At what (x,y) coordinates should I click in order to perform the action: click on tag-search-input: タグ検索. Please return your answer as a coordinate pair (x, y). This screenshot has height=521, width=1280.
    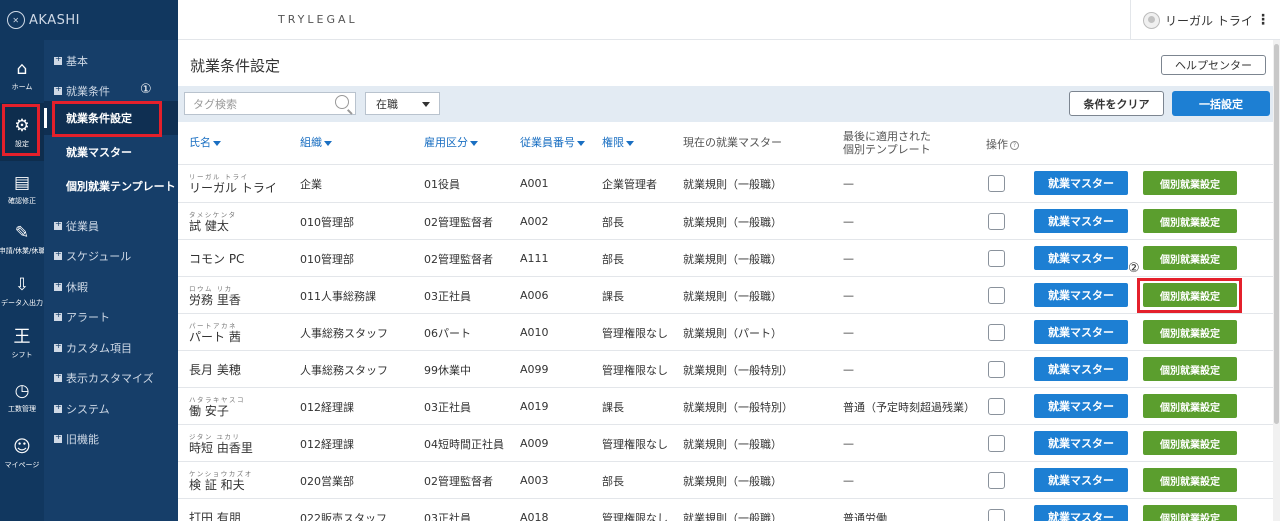
    Looking at the image, I should click on (270, 103).